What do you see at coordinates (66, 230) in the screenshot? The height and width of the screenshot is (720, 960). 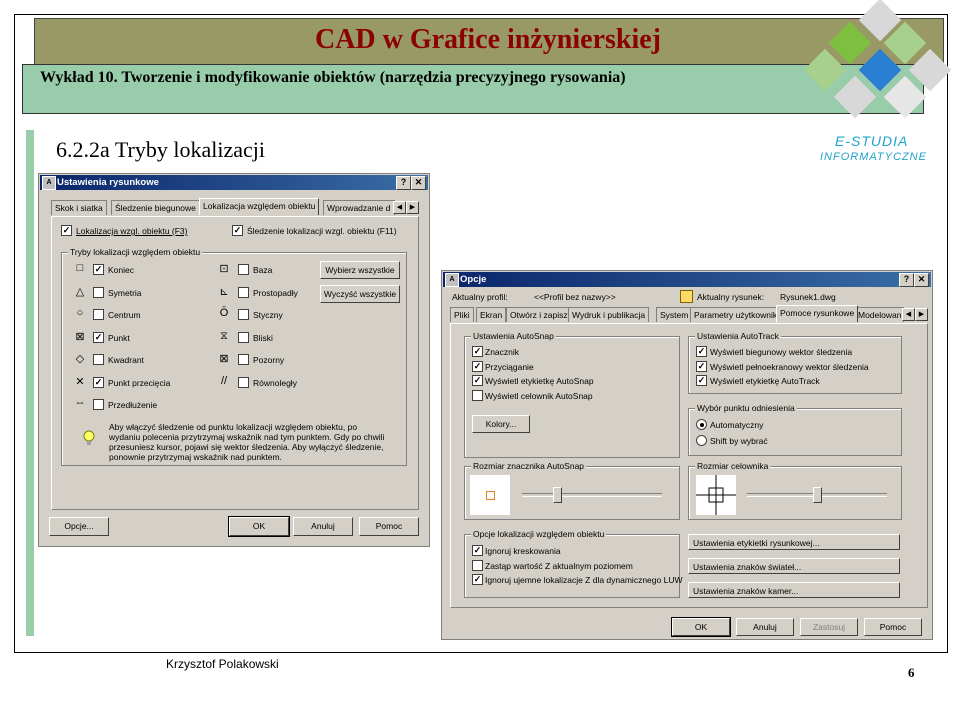 I see `osnap-on-checkbox: ✓` at bounding box center [66, 230].